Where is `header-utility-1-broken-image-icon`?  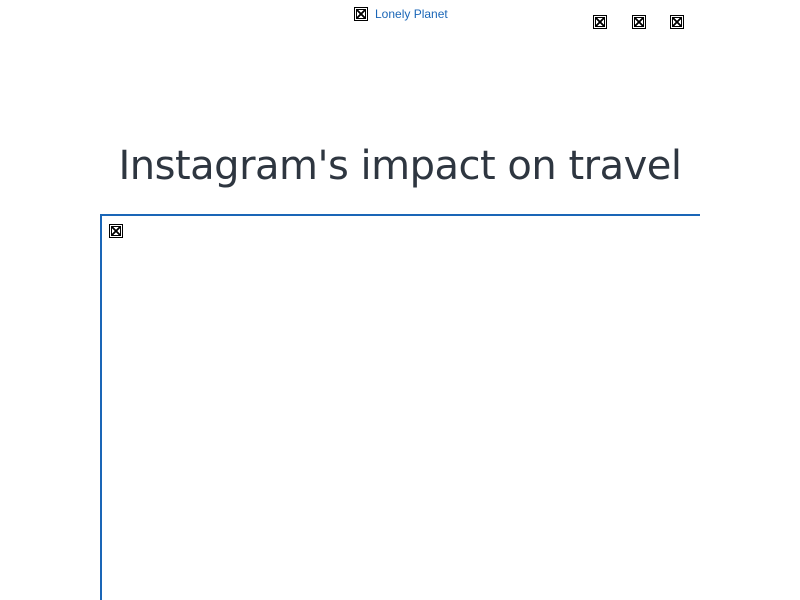
header-utility-1-broken-image-icon is located at coordinates (600, 22).